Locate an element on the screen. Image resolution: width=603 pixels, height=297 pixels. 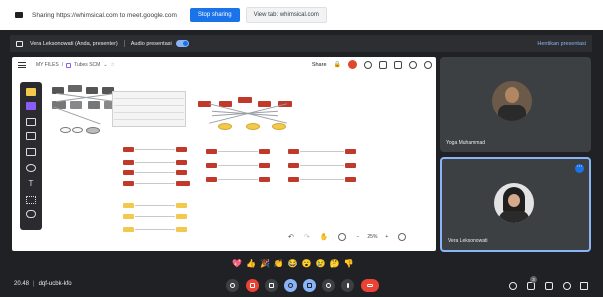
grid-tool-icon is located at coordinates (31, 200).